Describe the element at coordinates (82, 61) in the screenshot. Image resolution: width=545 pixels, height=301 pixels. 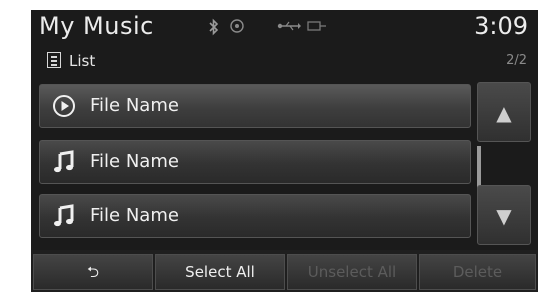
I see `list-label: List` at that location.